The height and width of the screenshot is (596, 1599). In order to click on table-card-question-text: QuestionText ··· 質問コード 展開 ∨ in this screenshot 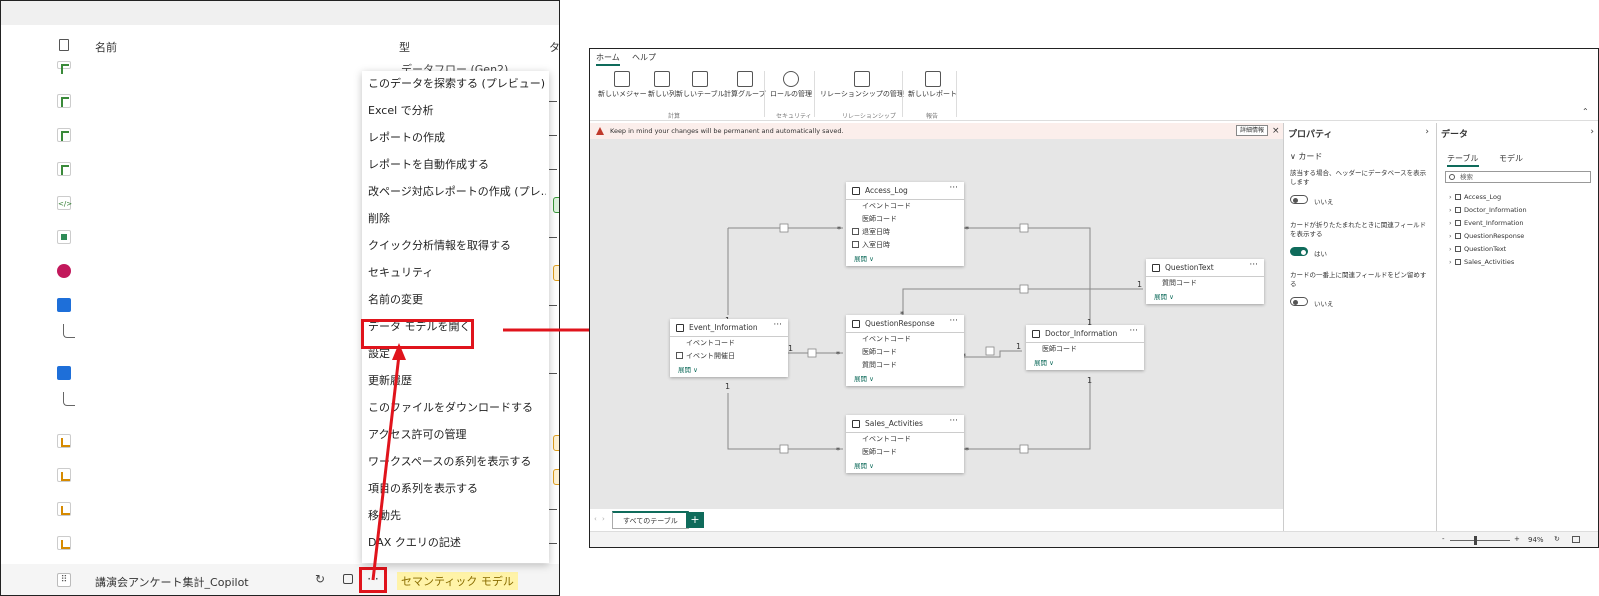, I will do `click(1205, 281)`.